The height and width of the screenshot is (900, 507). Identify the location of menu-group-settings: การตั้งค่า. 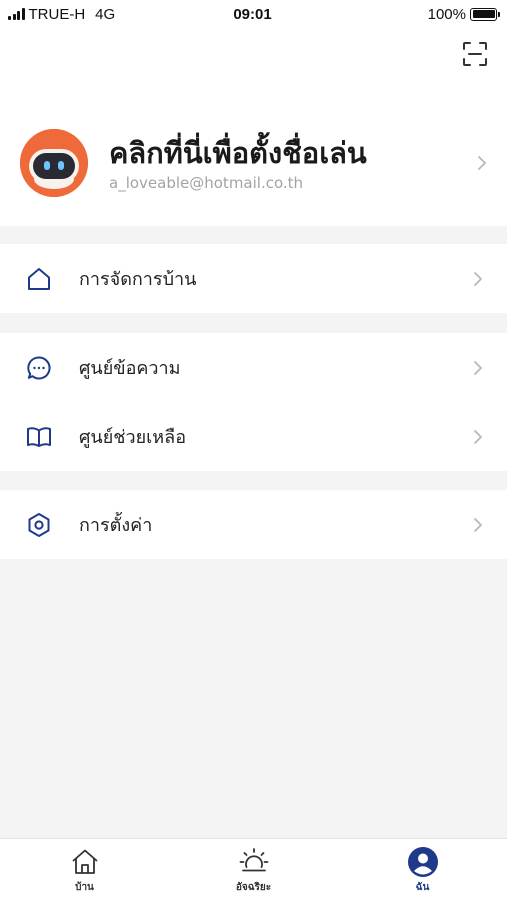
(253, 524).